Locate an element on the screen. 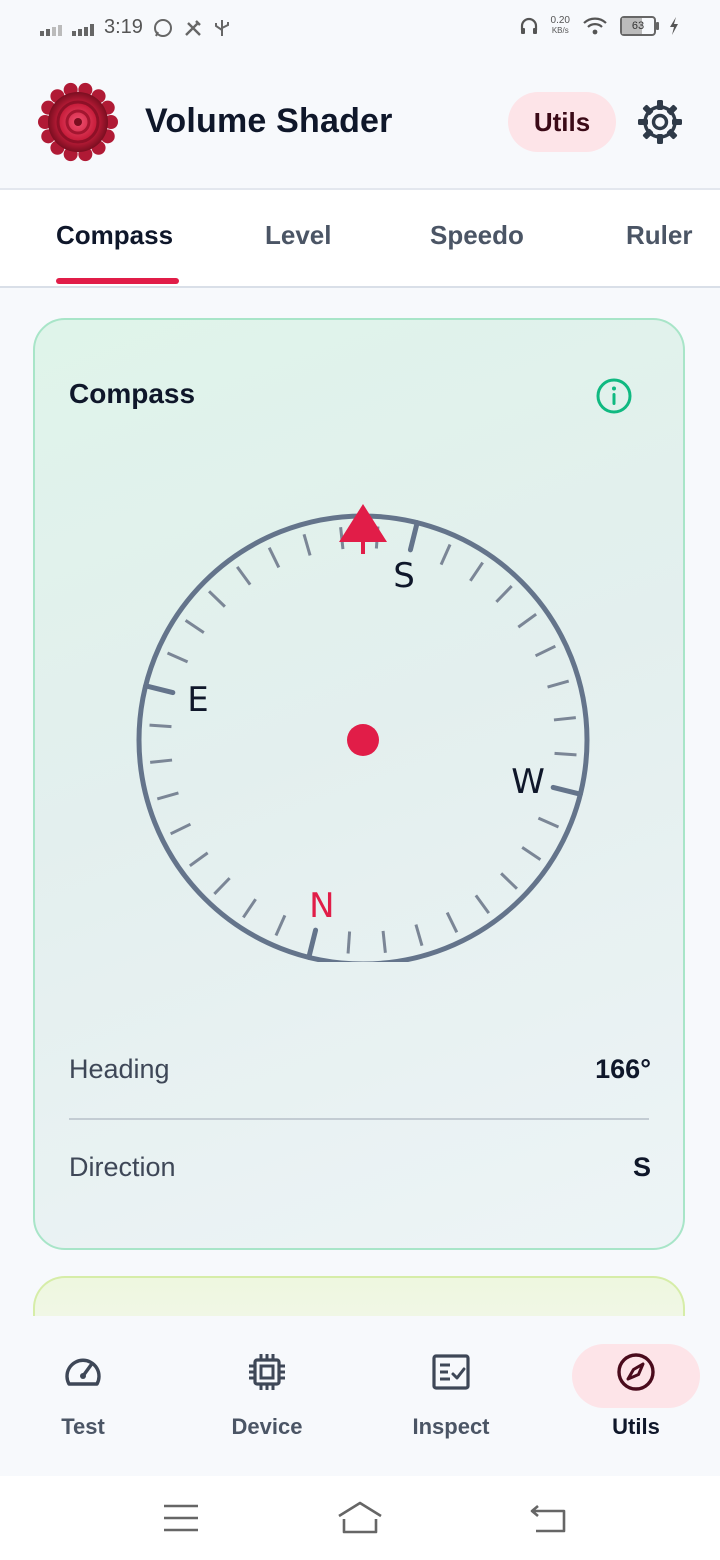  dial-label-south: S is located at coordinates (404, 576).